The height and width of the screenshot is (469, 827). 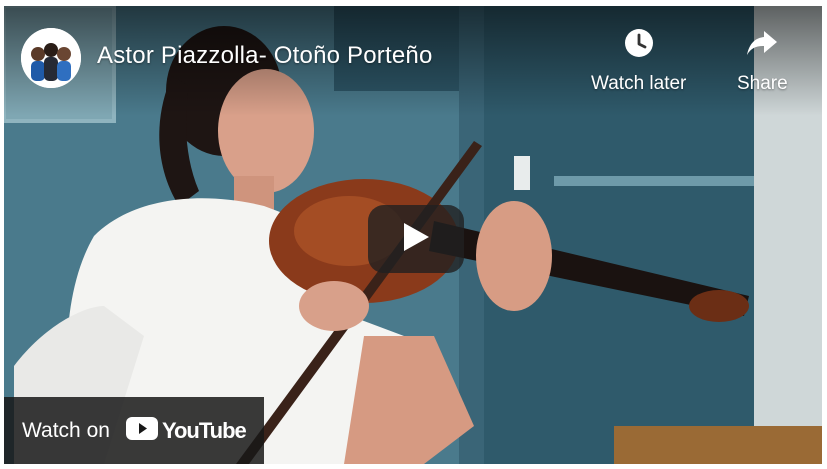 What do you see at coordinates (762, 45) in the screenshot?
I see `share-arrow-icon` at bounding box center [762, 45].